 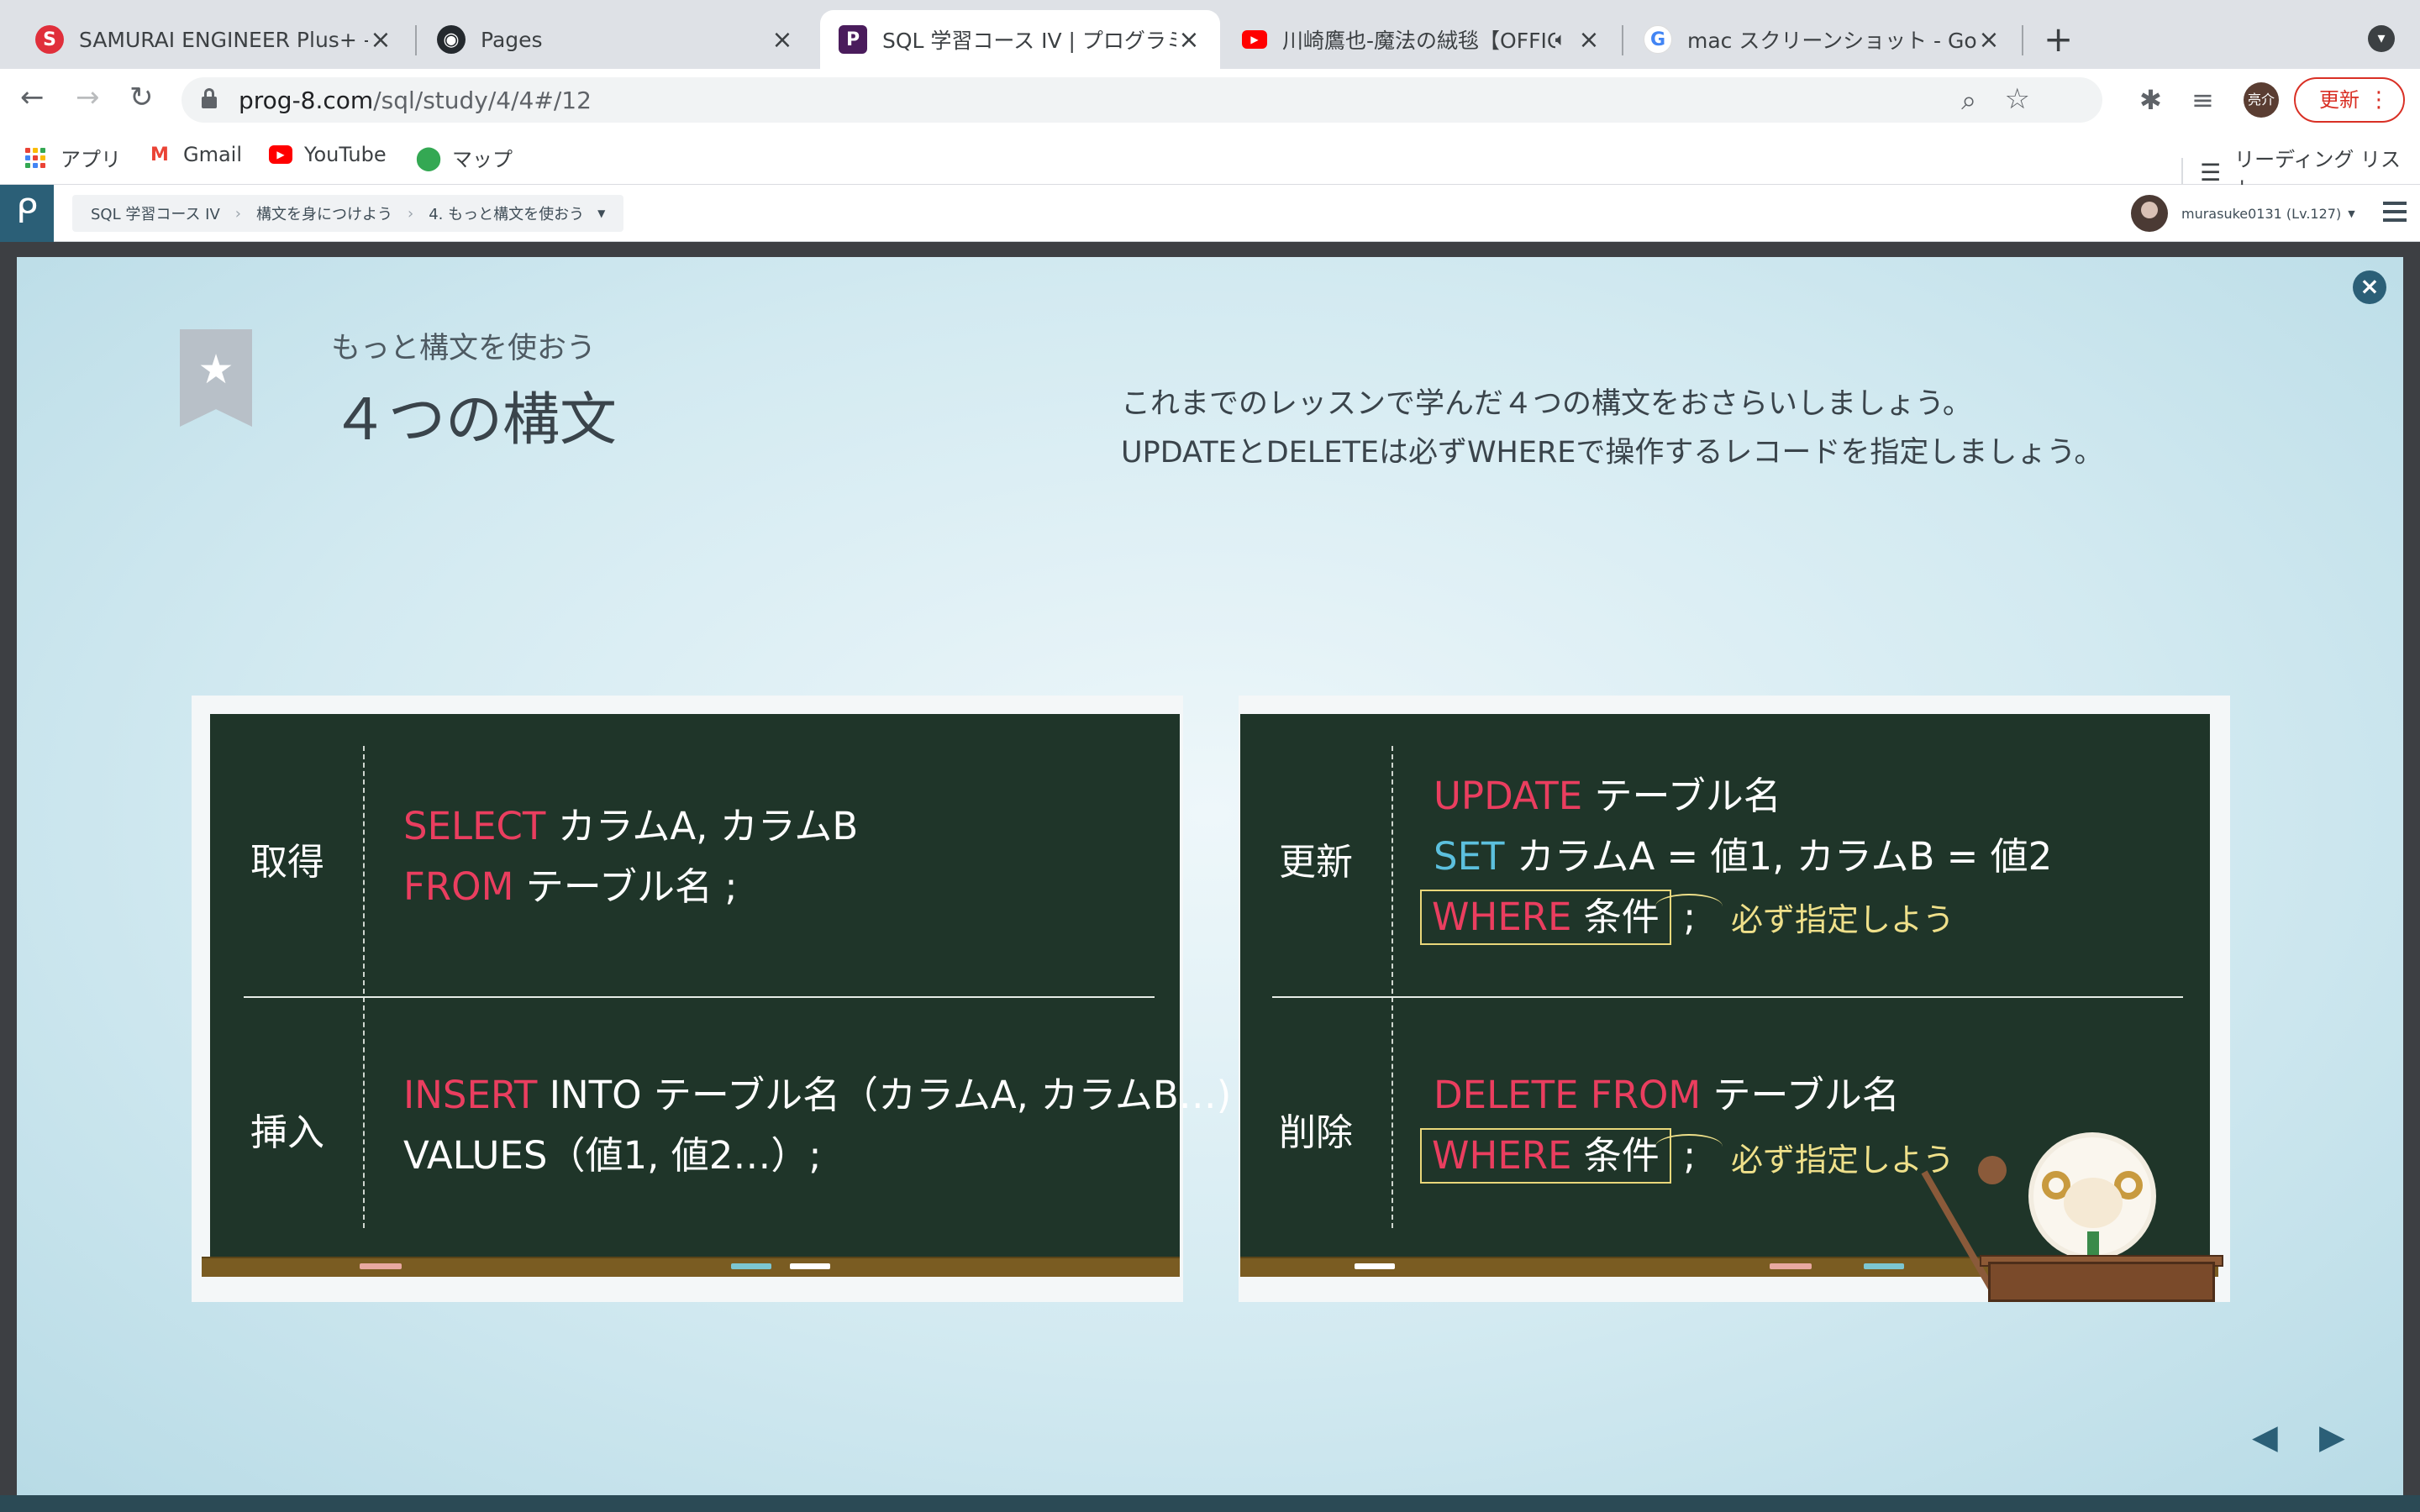 What do you see at coordinates (1142, 100) in the screenshot?
I see `address-bar: prog-8.com/sql/study/4/4#/12 ⌕ ☆` at bounding box center [1142, 100].